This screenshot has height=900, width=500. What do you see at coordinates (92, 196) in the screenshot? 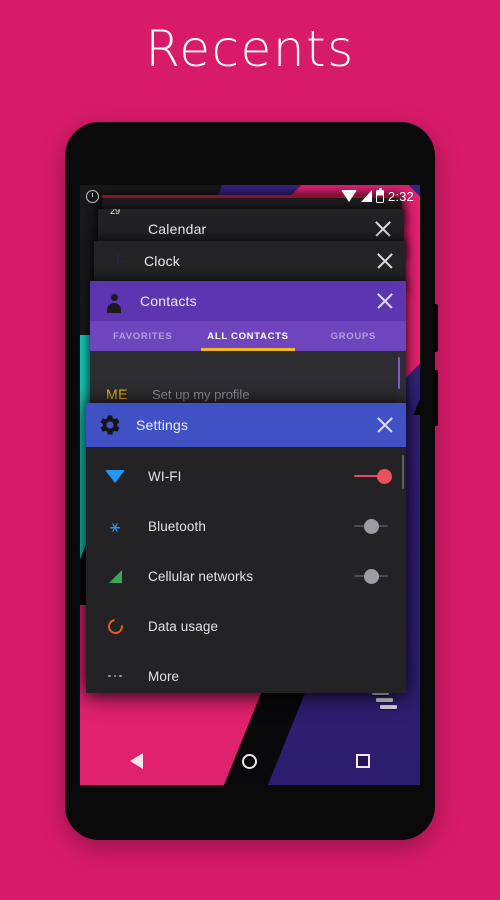
I see `alarm-icon` at bounding box center [92, 196].